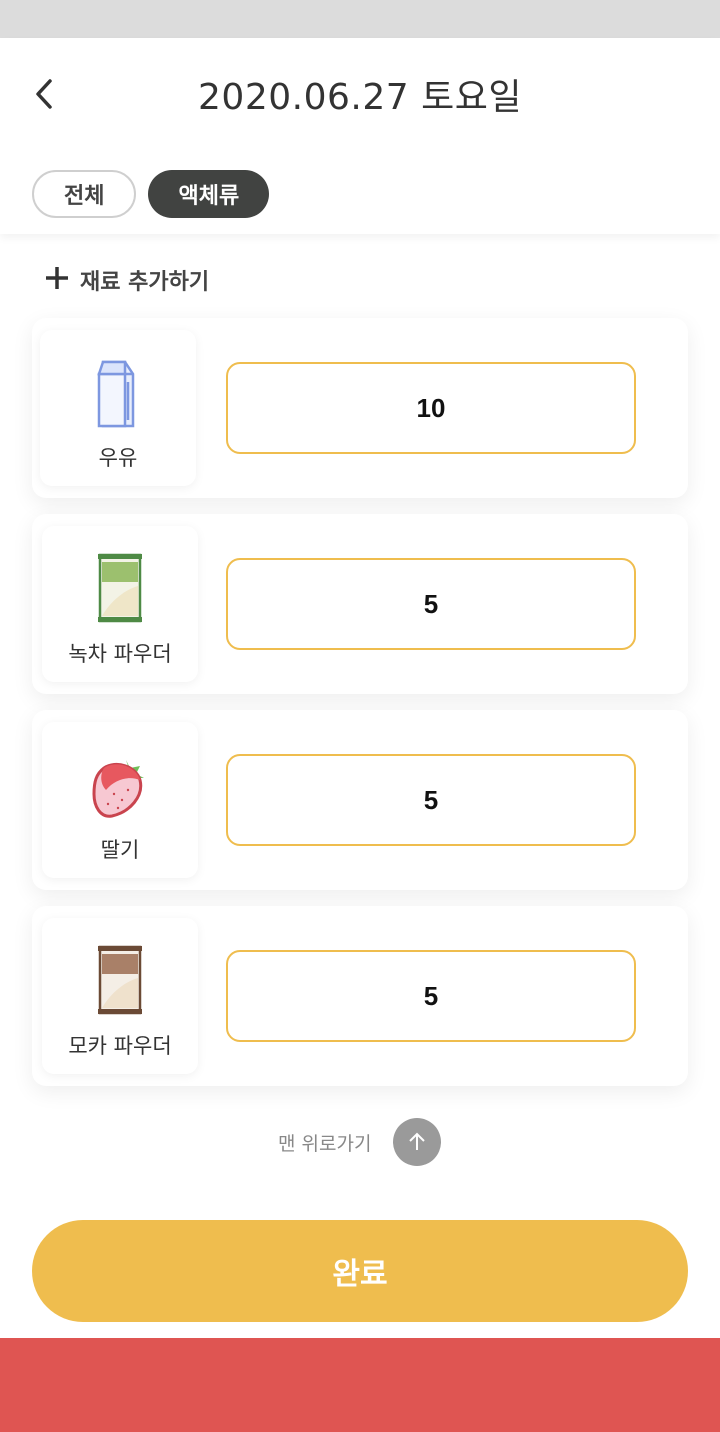 The height and width of the screenshot is (1432, 720). Describe the element at coordinates (120, 1046) in the screenshot. I see `ingredient-name: 모카 파우더` at that location.